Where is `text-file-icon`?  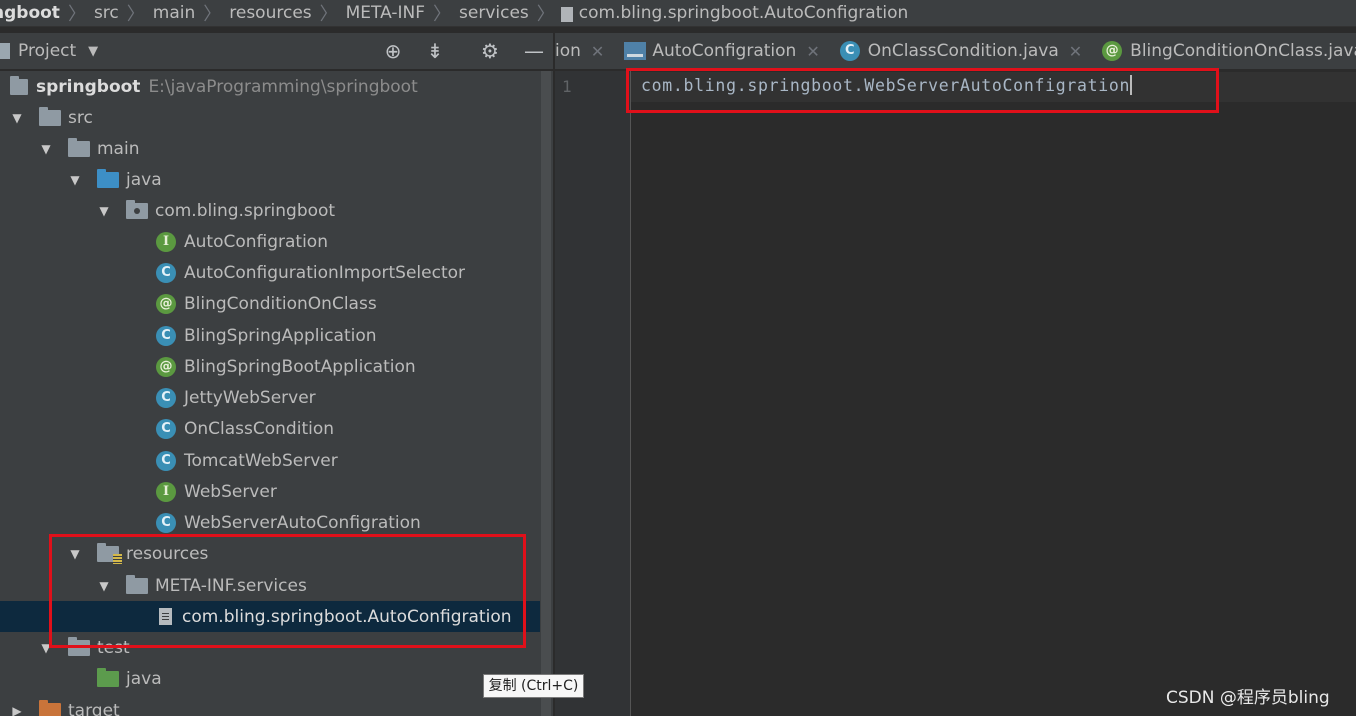
text-file-icon is located at coordinates (566, 14).